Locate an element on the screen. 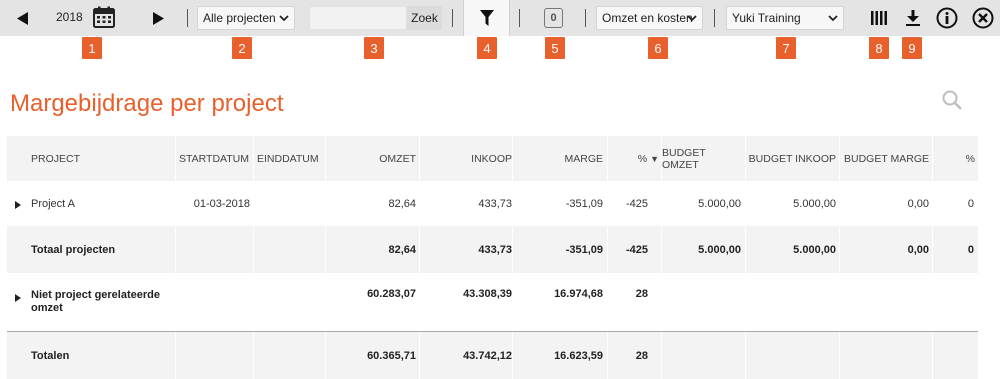 This screenshot has width=1000, height=379. info-button is located at coordinates (947, 18).